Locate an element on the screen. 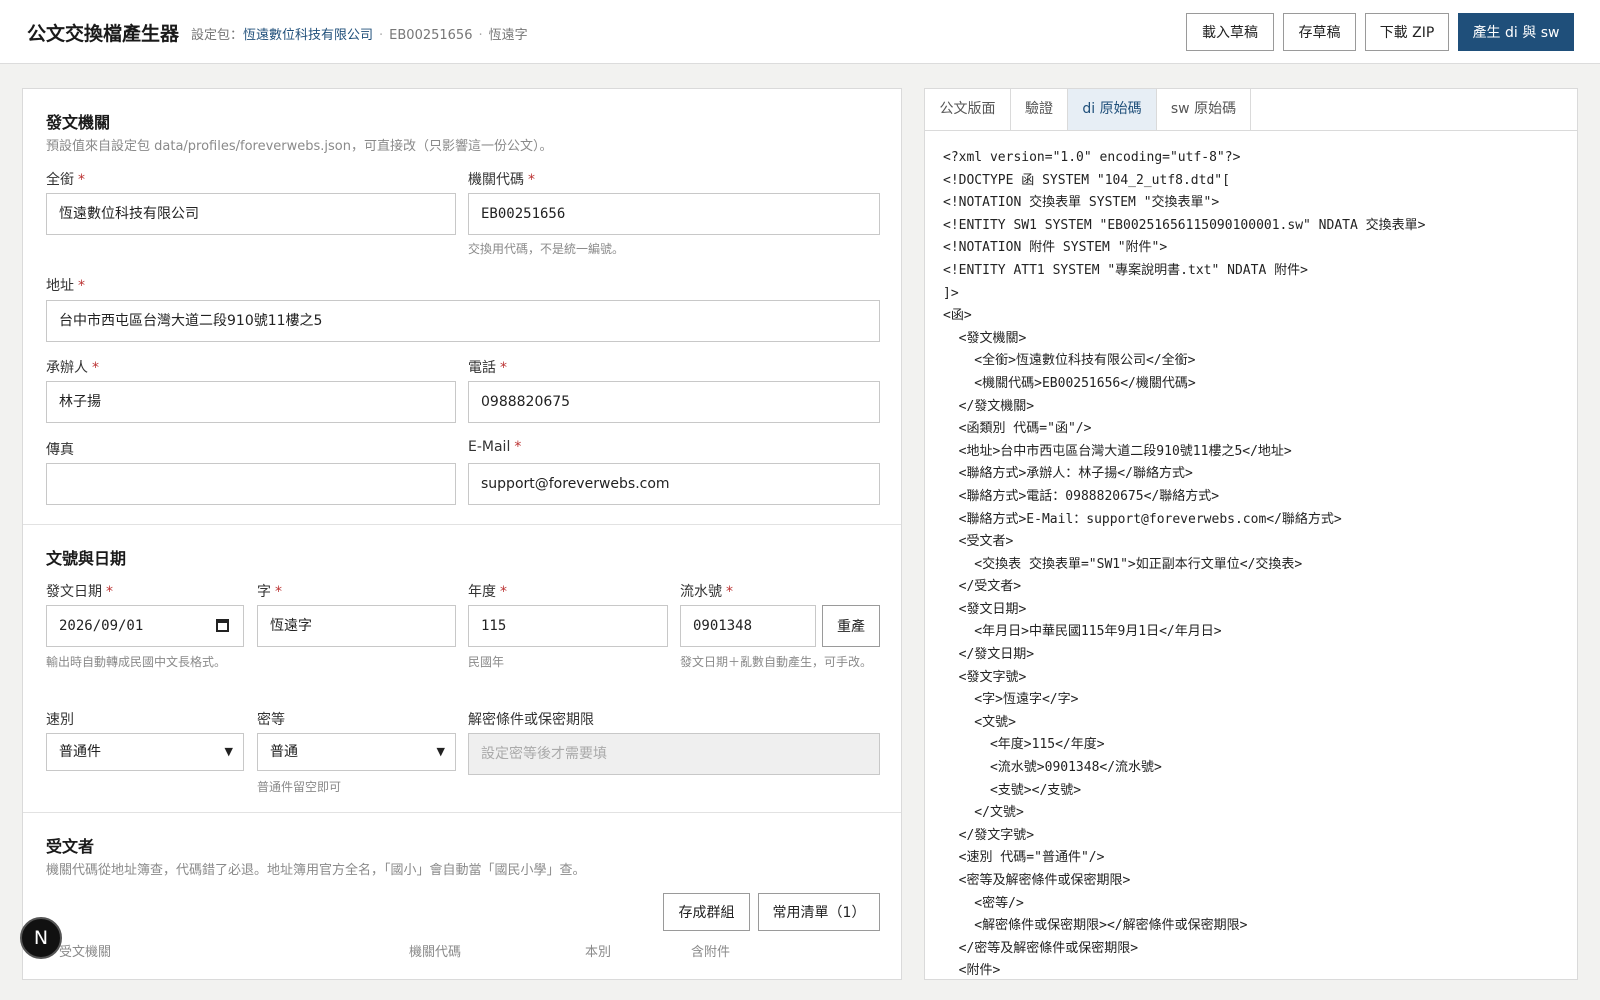  section-title: 文號與日期 is located at coordinates (86, 558).